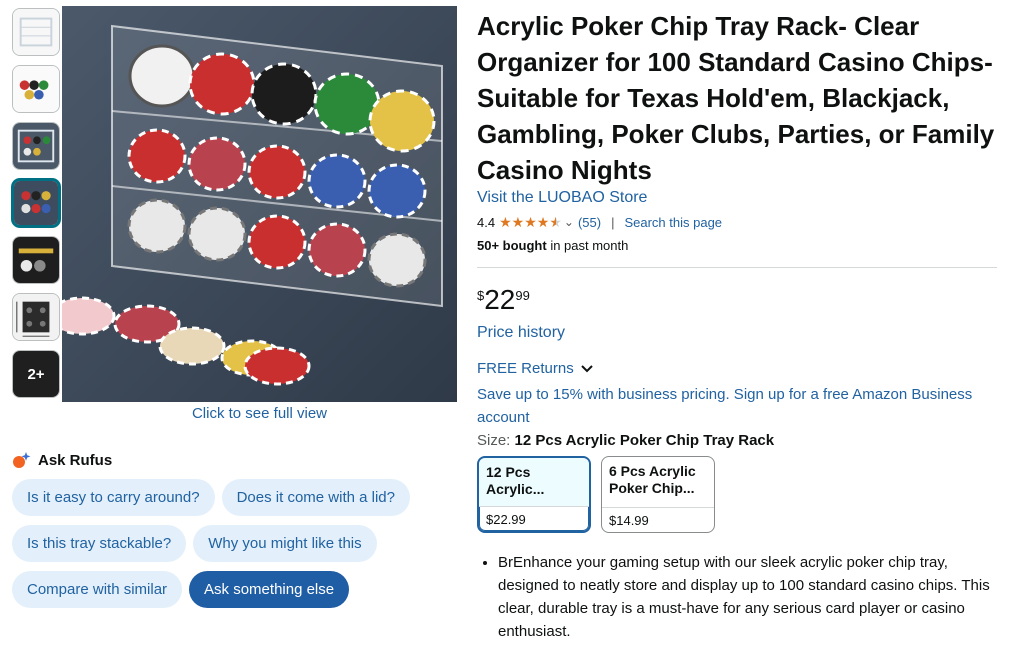  I want to click on size-swatch-6-pcs: 6 Pcs Acrylic Poker Chip... $14.99, so click(658, 494).